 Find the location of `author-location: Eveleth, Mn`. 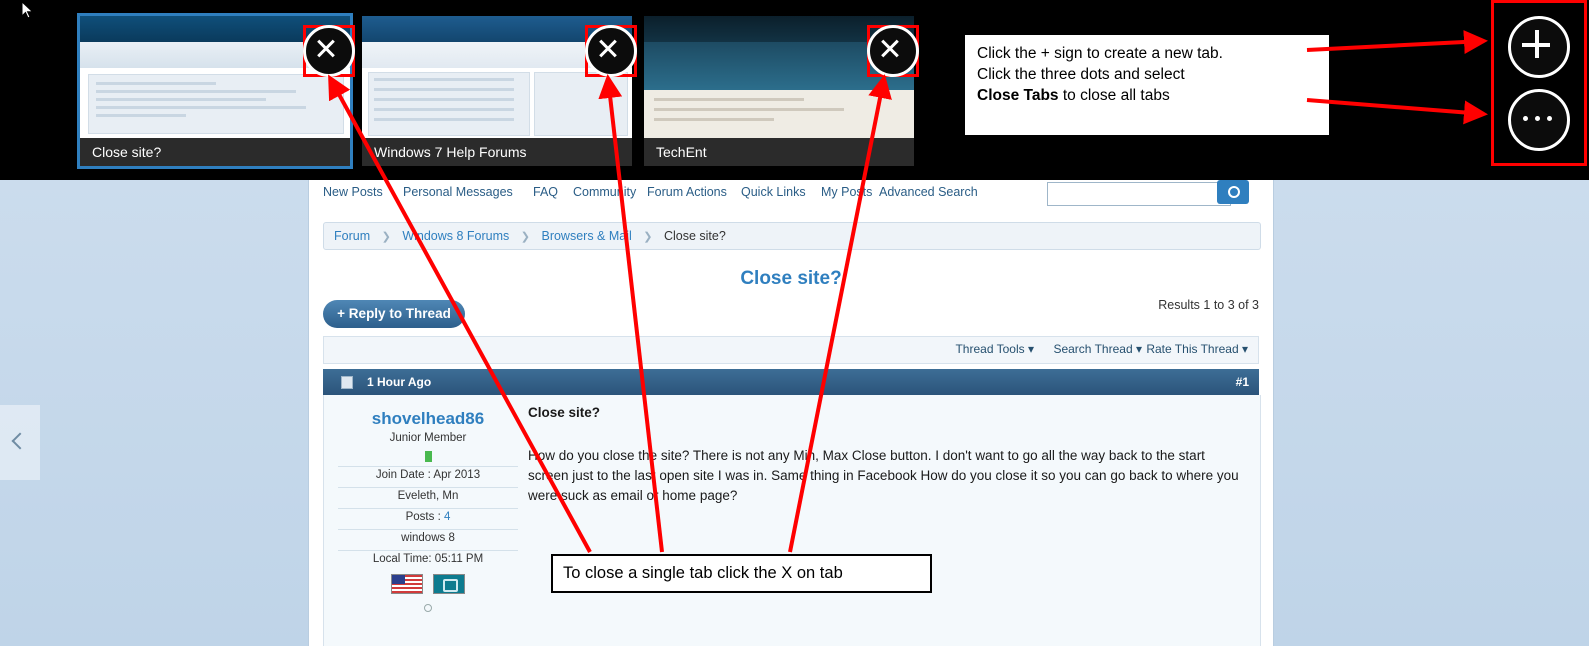

author-location: Eveleth, Mn is located at coordinates (428, 495).